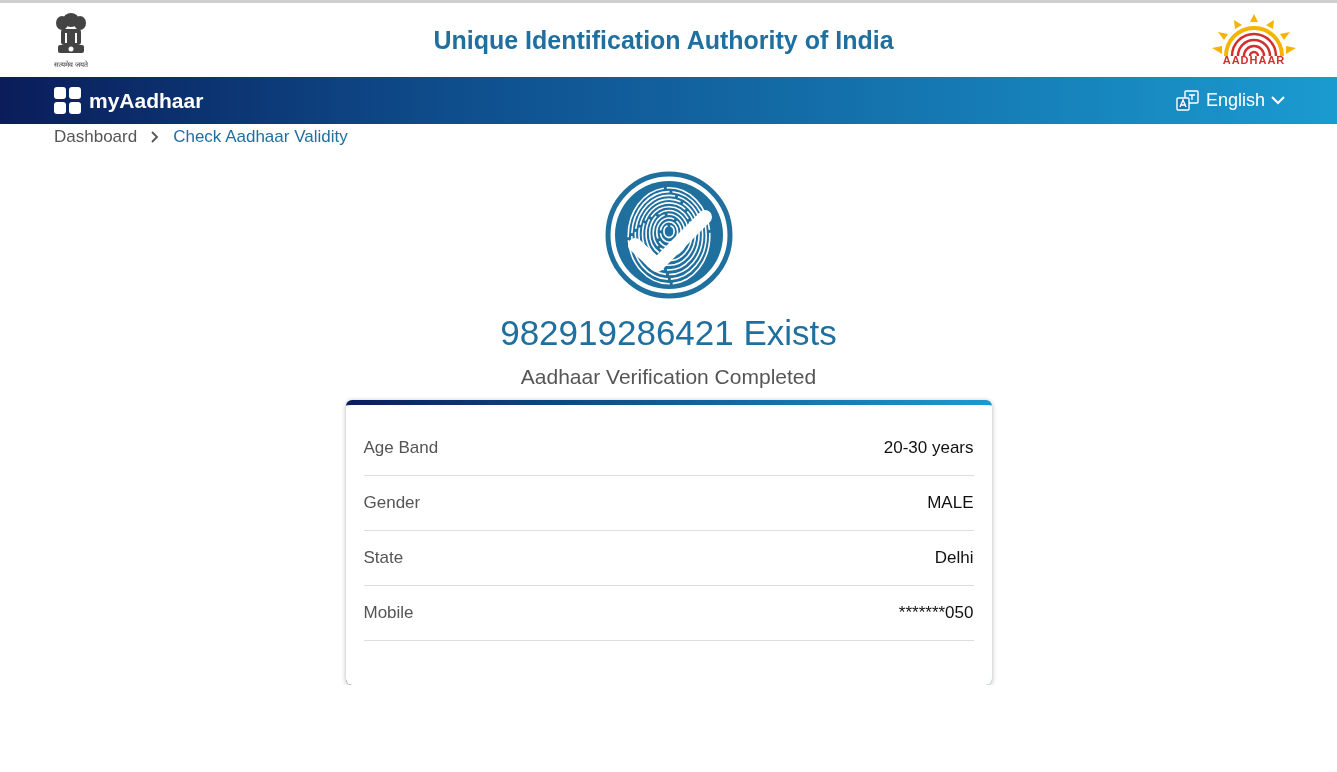 This screenshot has width=1337, height=772. I want to click on detail-label: Mobile, so click(388, 613).